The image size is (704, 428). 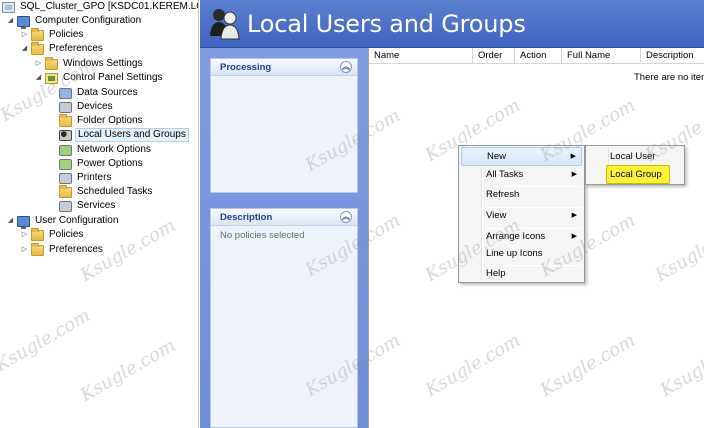 I want to click on menu-item-view: View ▶, so click(x=521, y=215).